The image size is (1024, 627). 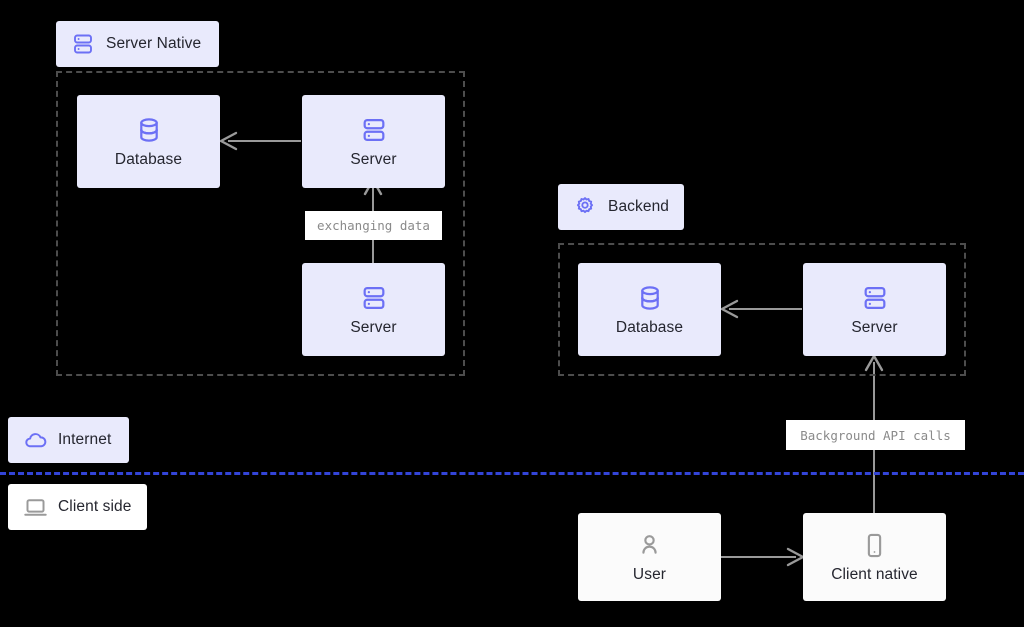 I want to click on edge-user-to-client, so click(x=763, y=557).